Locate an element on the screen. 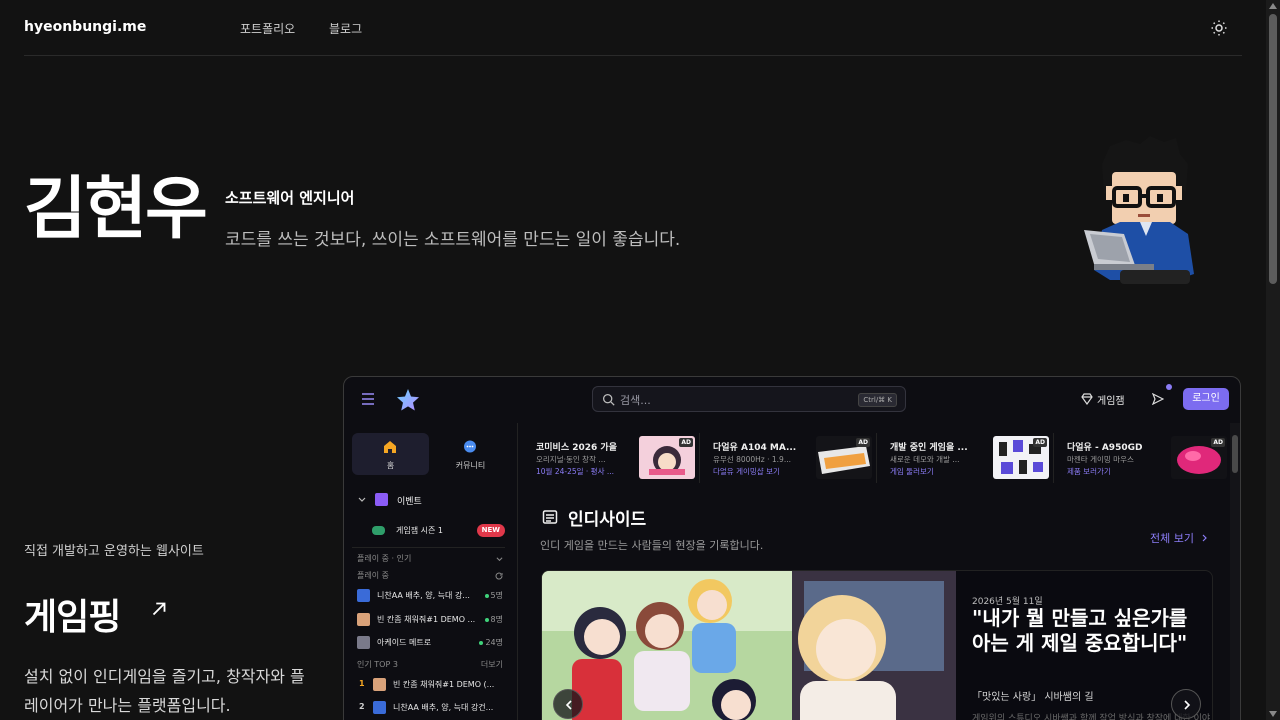 The height and width of the screenshot is (720, 1280). playing-item: 빈 칸좀 채워줘#1 DEMO ... 8명 is located at coordinates (430, 620).